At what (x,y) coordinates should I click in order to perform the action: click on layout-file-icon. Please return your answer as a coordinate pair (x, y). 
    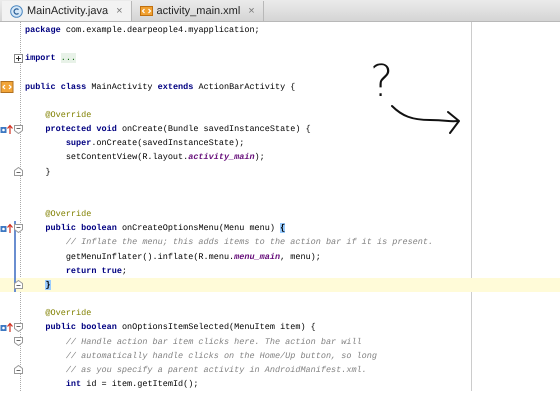
    Looking at the image, I should click on (7, 86).